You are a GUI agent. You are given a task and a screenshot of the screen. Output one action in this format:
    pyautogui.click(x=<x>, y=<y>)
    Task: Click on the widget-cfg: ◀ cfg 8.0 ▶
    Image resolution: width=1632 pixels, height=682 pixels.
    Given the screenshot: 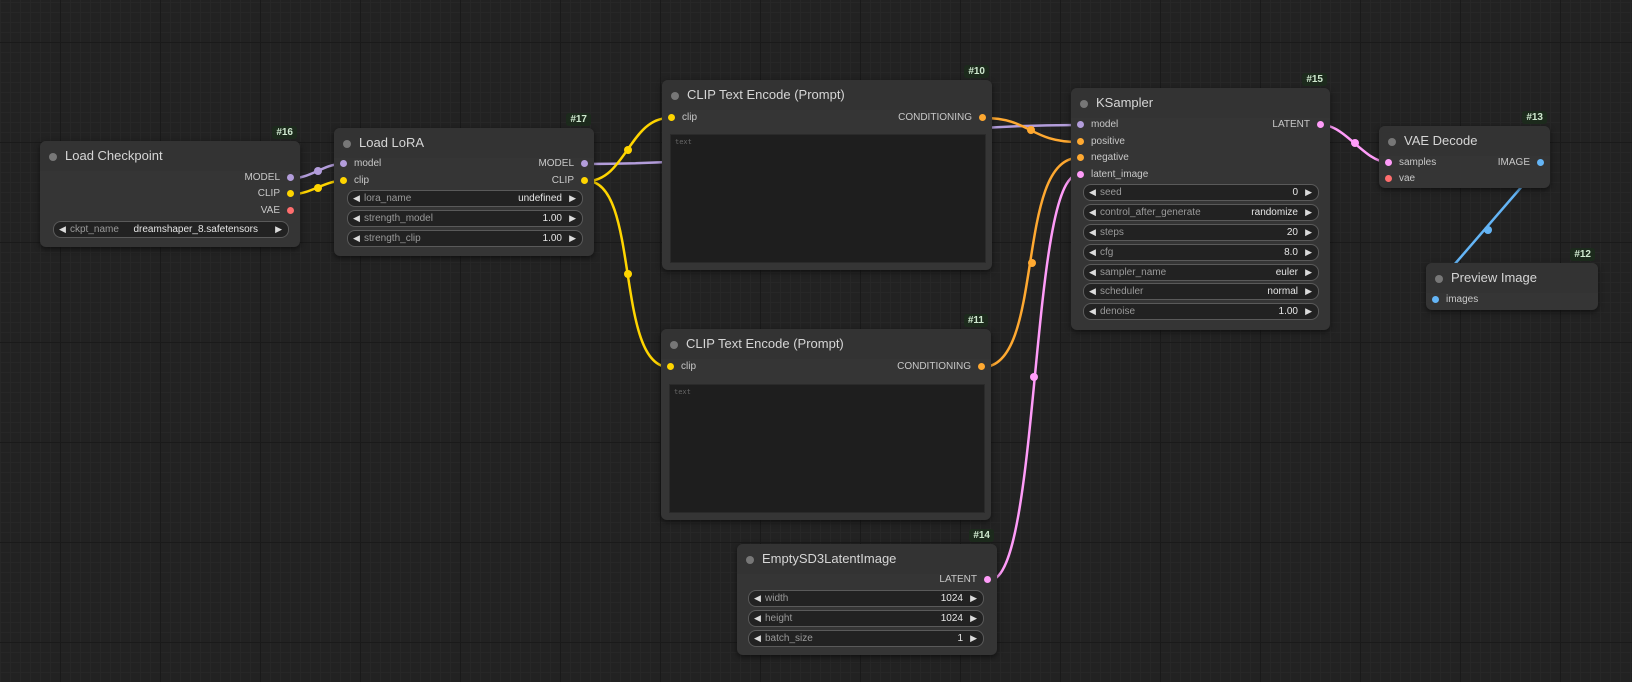 What is the action you would take?
    pyautogui.click(x=1201, y=252)
    